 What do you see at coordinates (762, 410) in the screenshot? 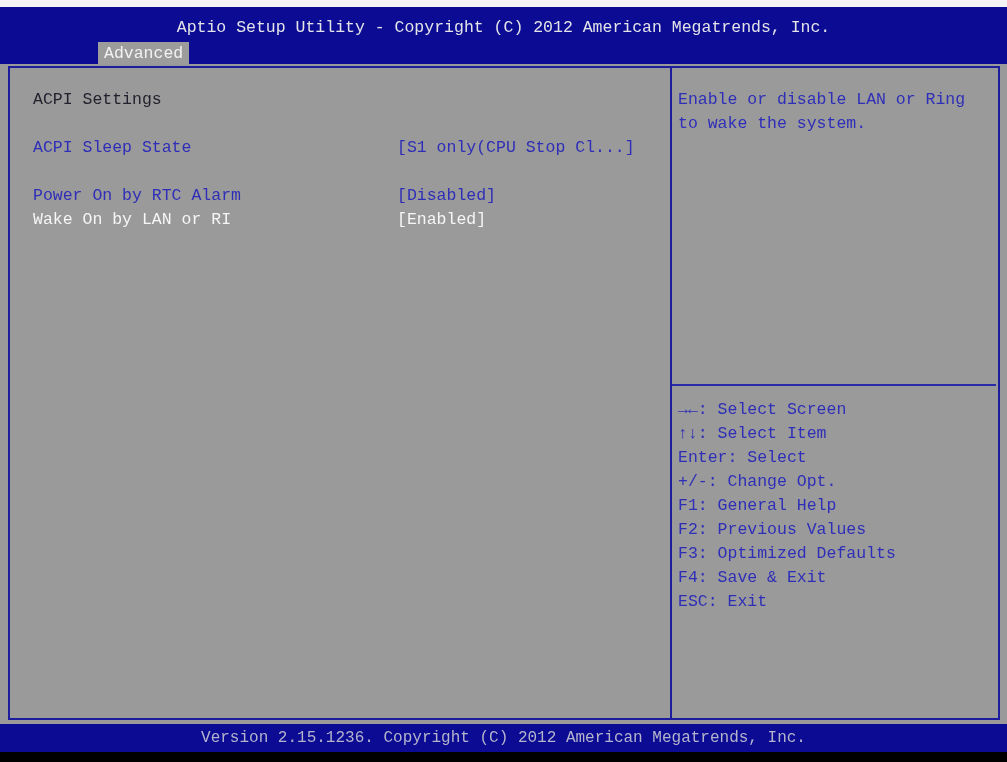
I see `key-hint: →←: Select Screen` at bounding box center [762, 410].